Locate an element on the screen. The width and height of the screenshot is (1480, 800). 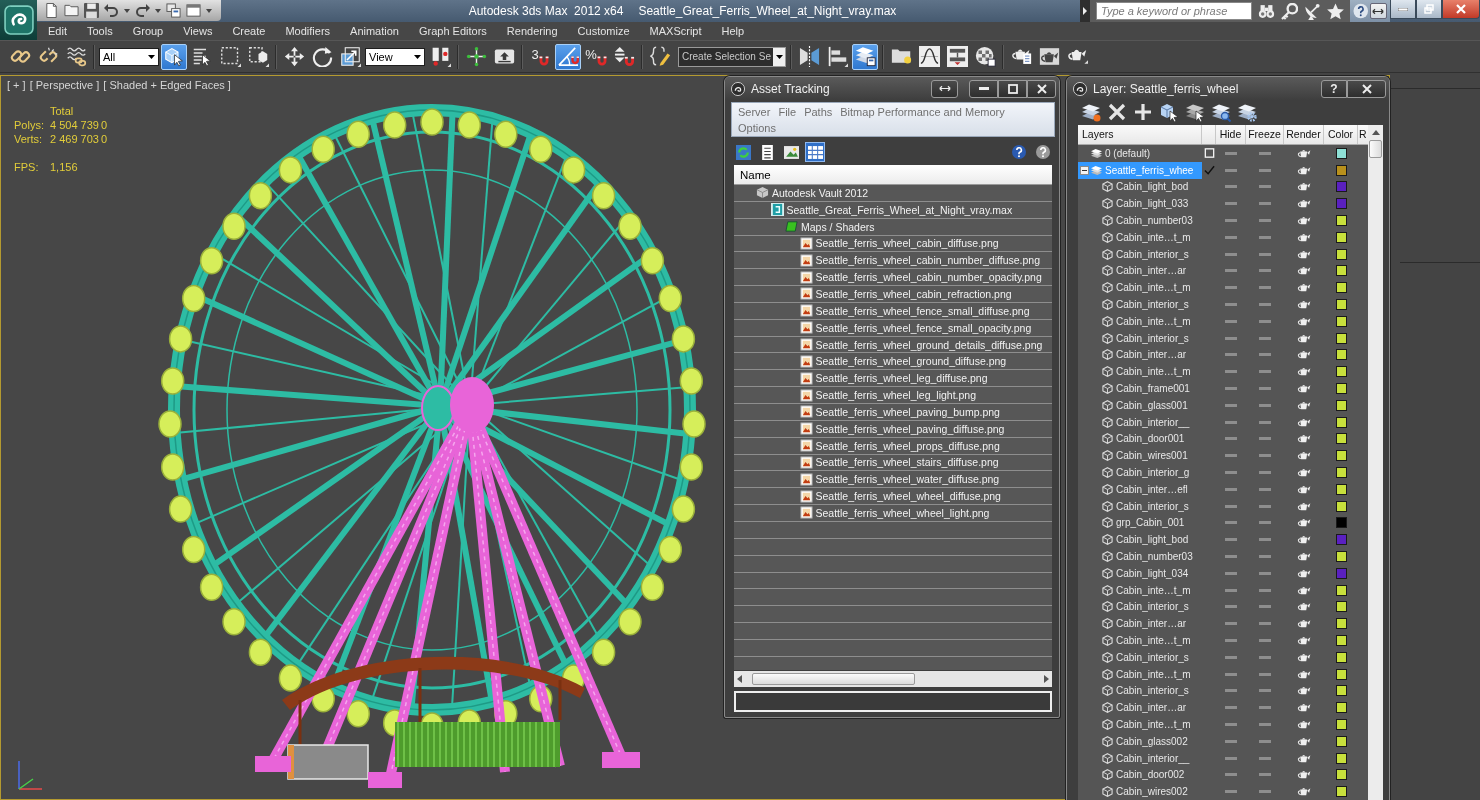
layer-item: Cabin_wires001 is located at coordinates (1140, 456).